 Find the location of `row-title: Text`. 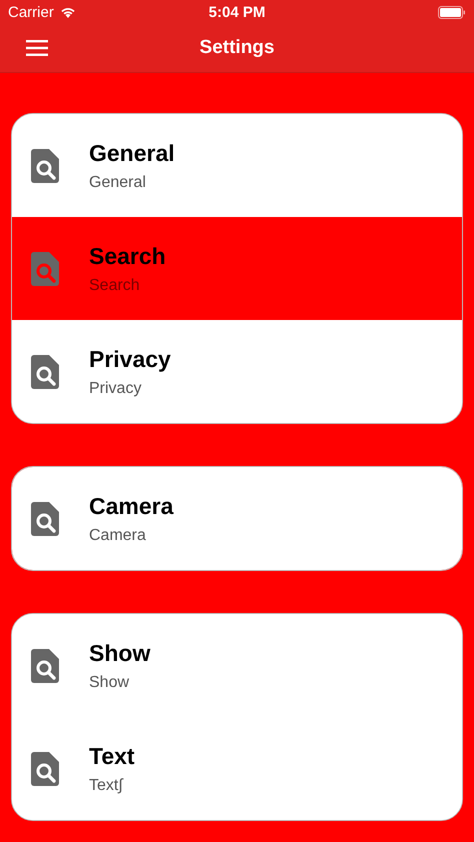

row-title: Text is located at coordinates (112, 756).